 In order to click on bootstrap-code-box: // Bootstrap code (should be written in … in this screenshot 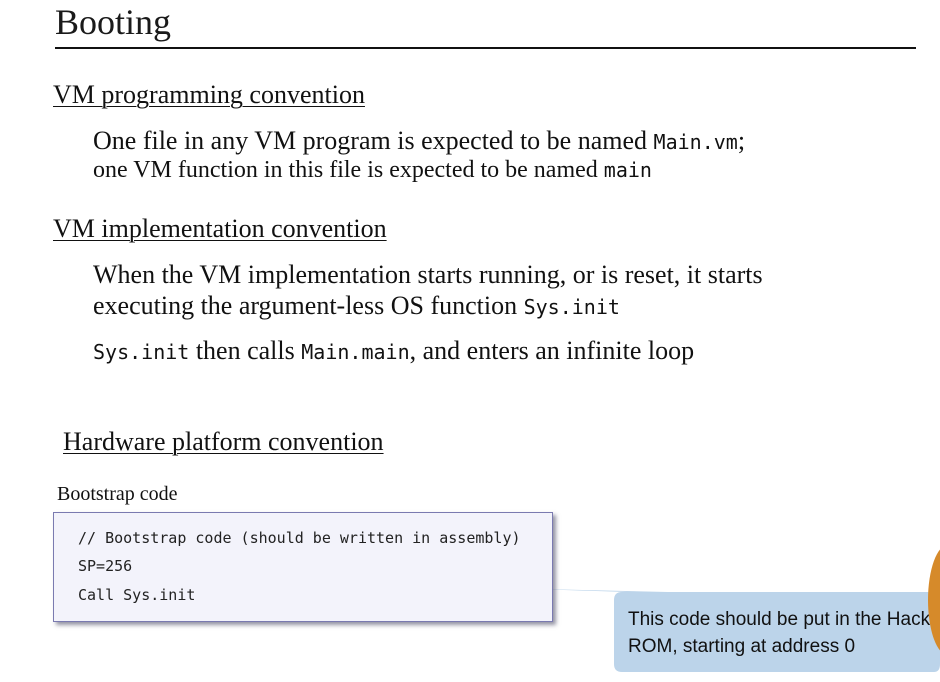, I will do `click(303, 567)`.